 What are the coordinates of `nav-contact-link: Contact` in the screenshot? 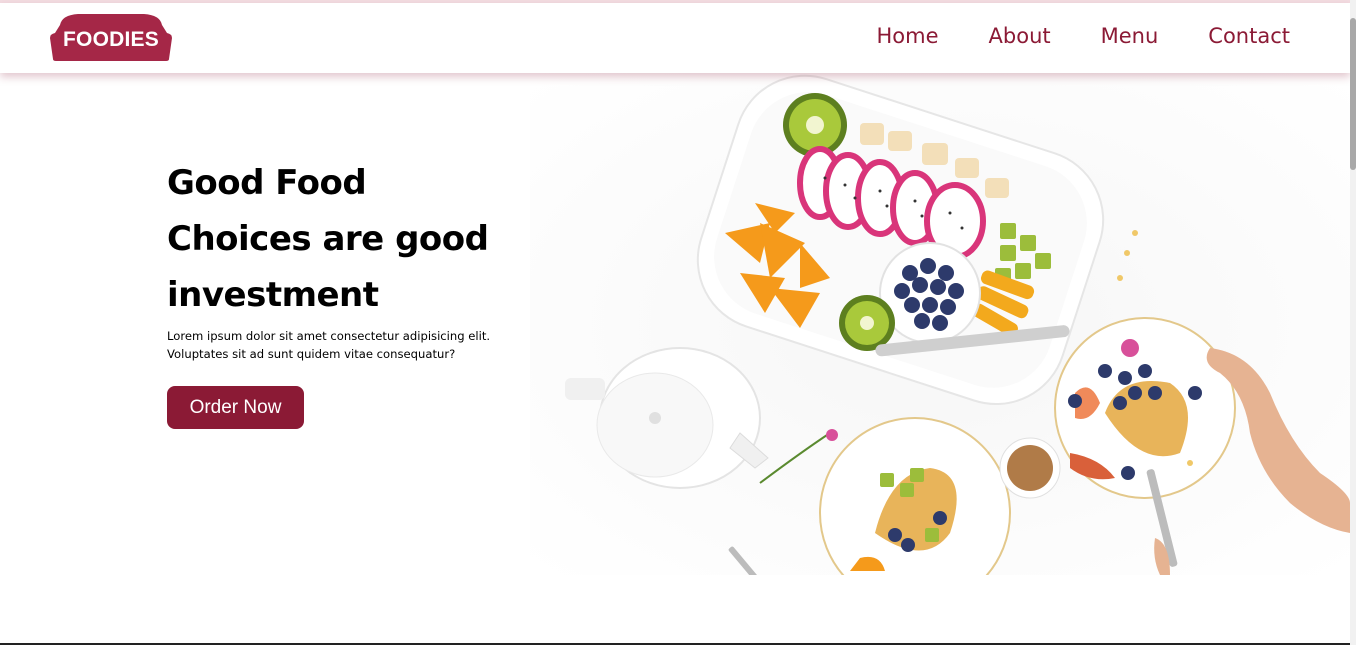 It's located at (1249, 36).